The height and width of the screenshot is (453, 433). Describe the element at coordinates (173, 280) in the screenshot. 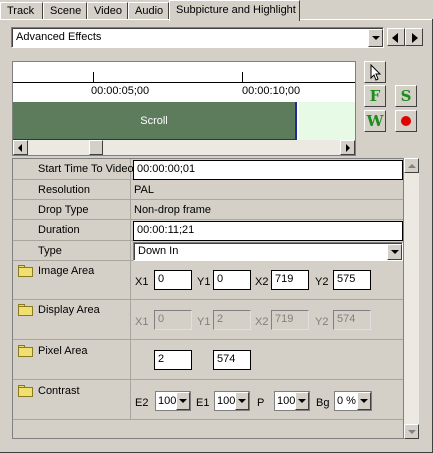

I see `image-x1-input: 0` at that location.